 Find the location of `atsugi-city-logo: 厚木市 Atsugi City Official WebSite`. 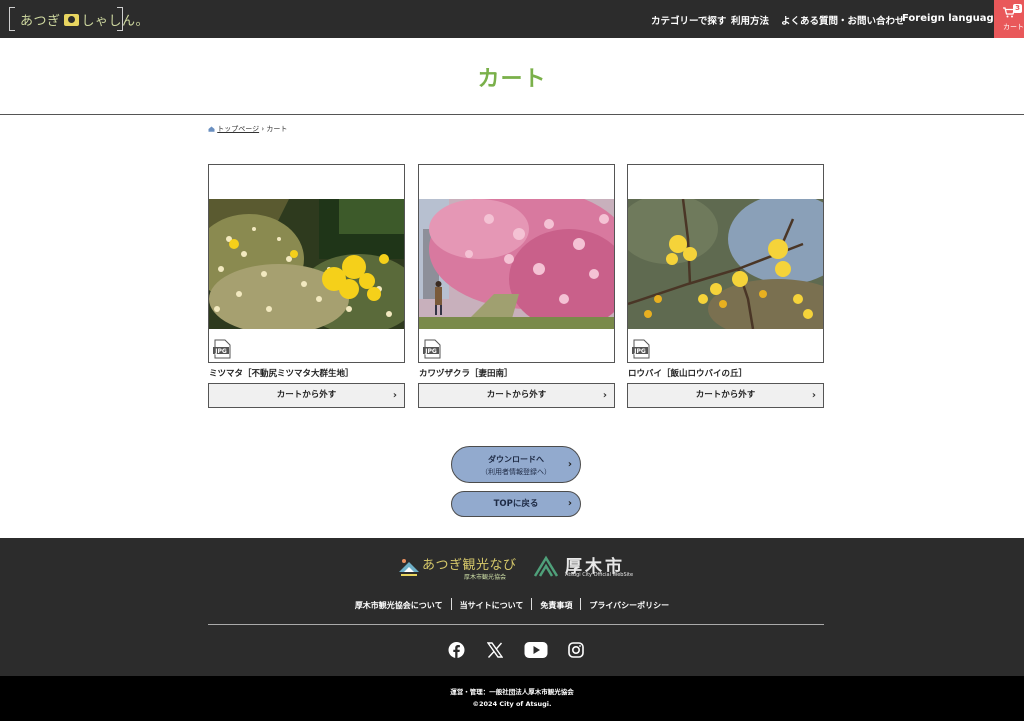

atsugi-city-logo: 厚木市 Atsugi City Official WebSite is located at coordinates (588, 568).